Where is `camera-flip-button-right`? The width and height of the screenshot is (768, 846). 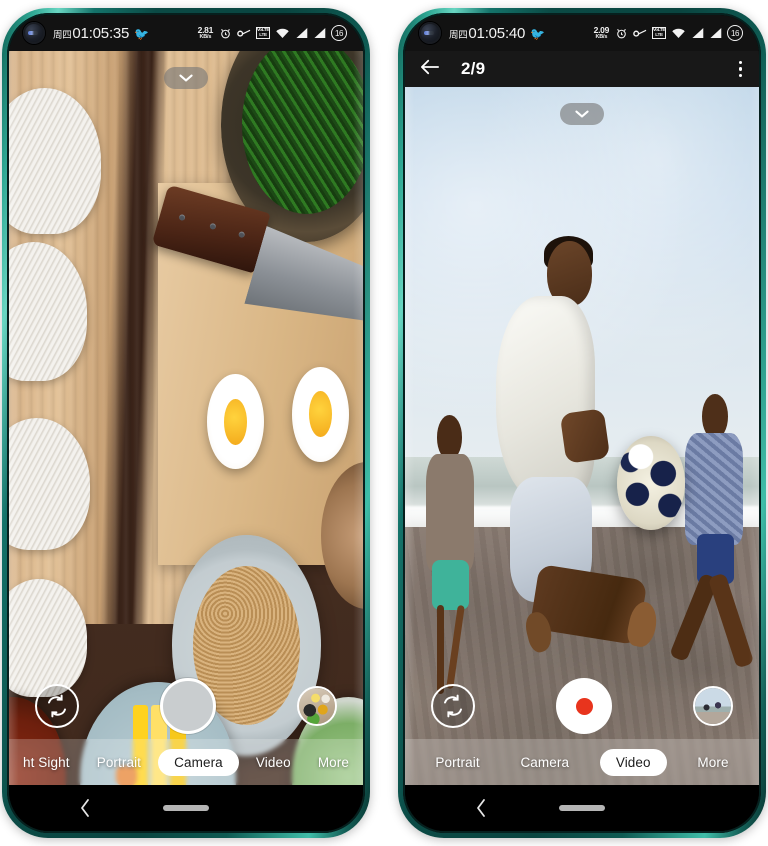
camera-flip-button-right is located at coordinates (453, 706).